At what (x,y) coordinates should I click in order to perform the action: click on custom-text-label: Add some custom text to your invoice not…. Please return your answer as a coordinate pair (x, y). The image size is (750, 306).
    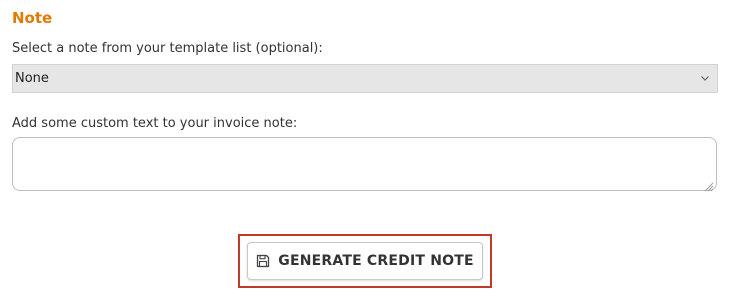
    Looking at the image, I should click on (155, 123).